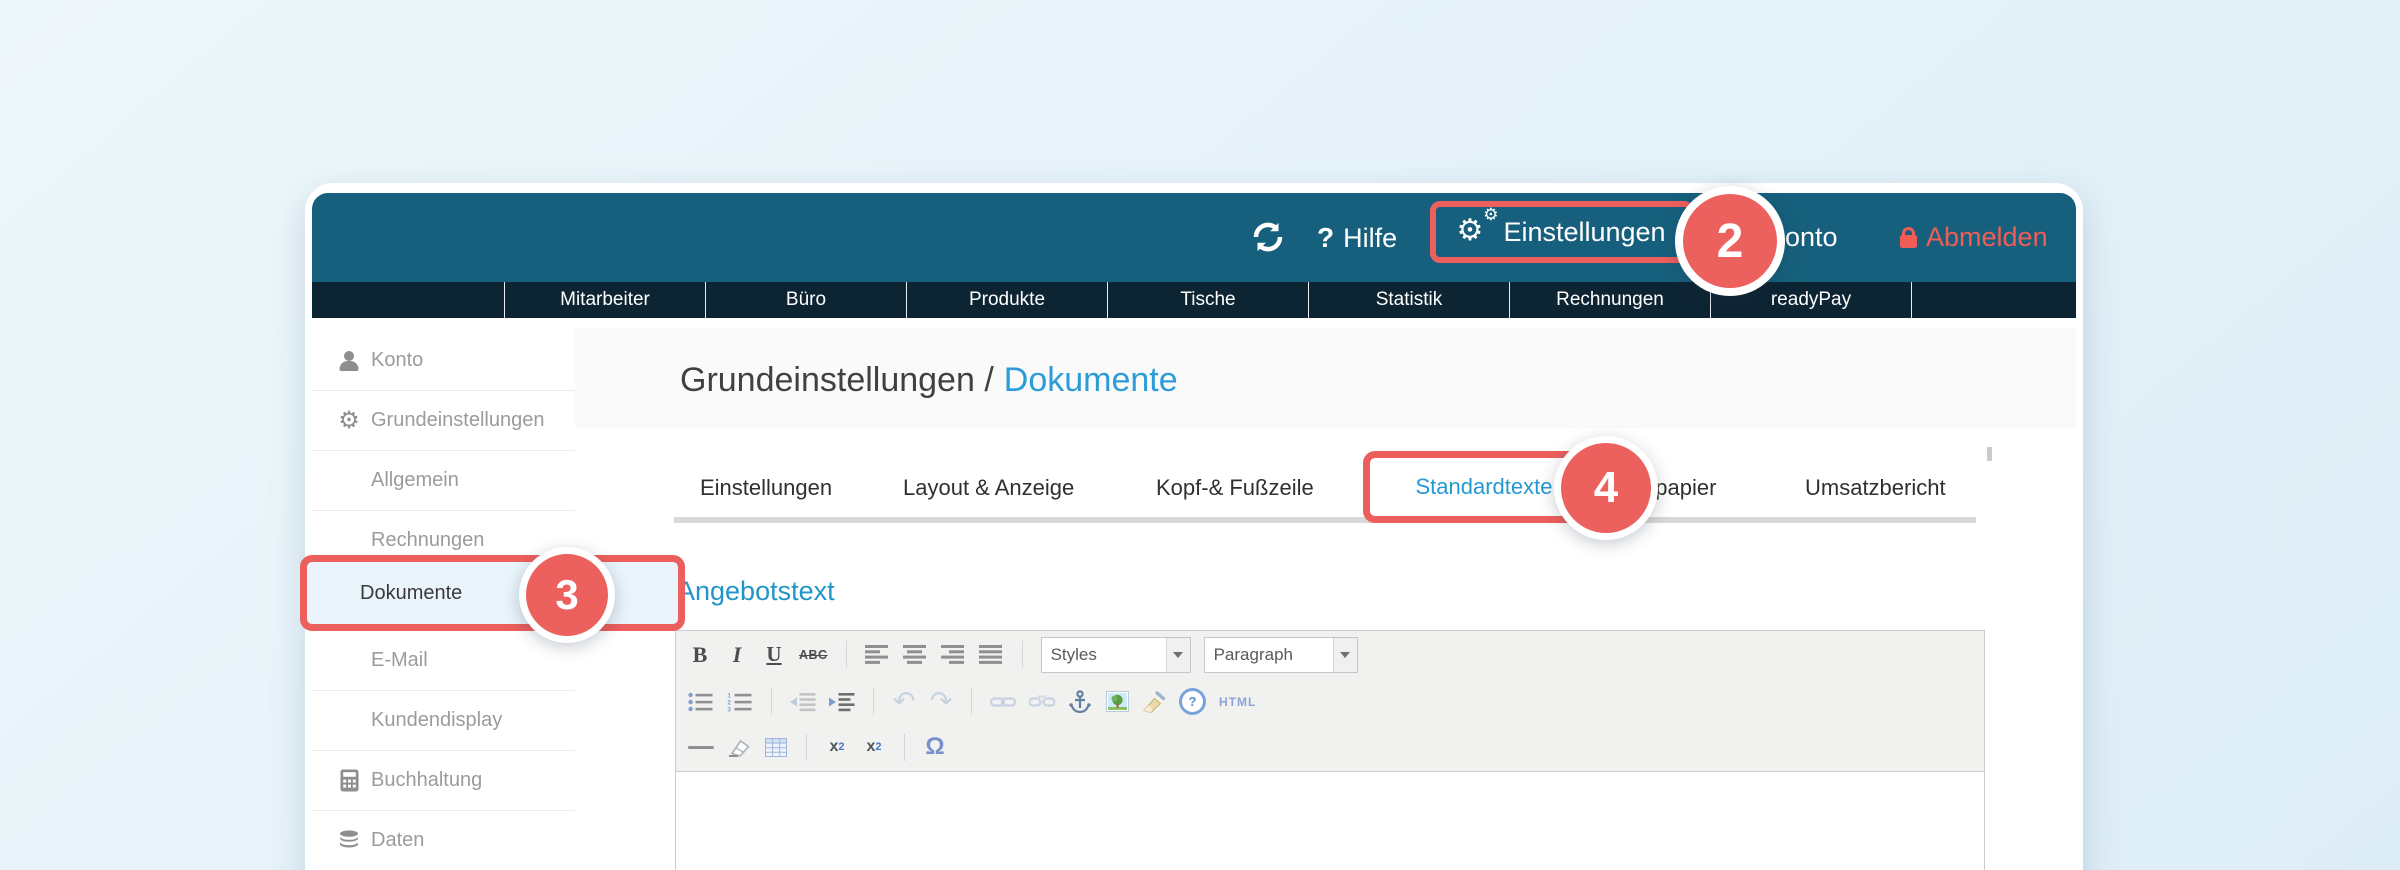 This screenshot has height=870, width=2400. Describe the element at coordinates (1730, 241) in the screenshot. I see `step-badge-2: 2` at that location.